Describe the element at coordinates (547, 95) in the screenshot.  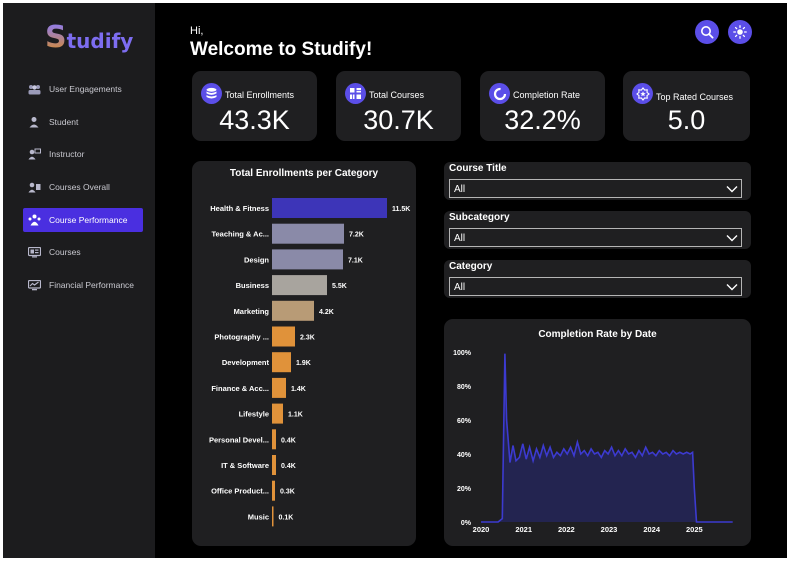
I see `kpi-label: Completion Rate` at that location.